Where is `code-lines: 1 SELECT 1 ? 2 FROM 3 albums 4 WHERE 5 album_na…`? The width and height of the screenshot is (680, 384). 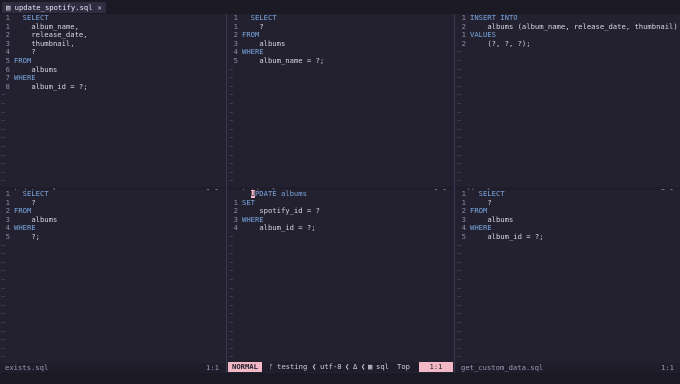
code-lines: 1 SELECT 1 ? 2 FROM 3 albums 4 WHERE 5 album_na… is located at coordinates (340, 100).